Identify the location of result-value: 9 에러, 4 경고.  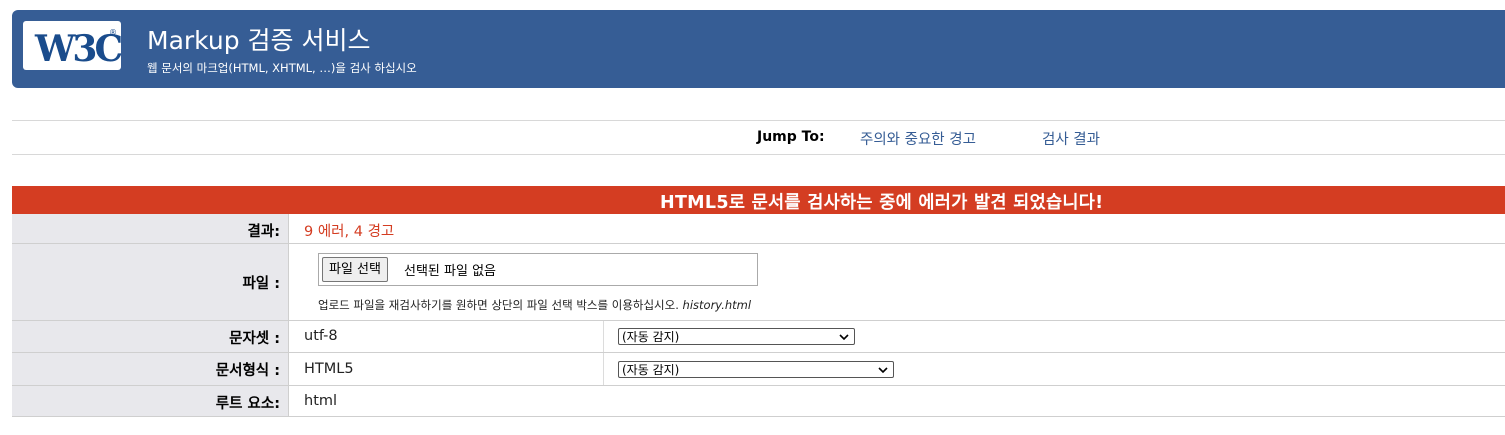
(349, 232).